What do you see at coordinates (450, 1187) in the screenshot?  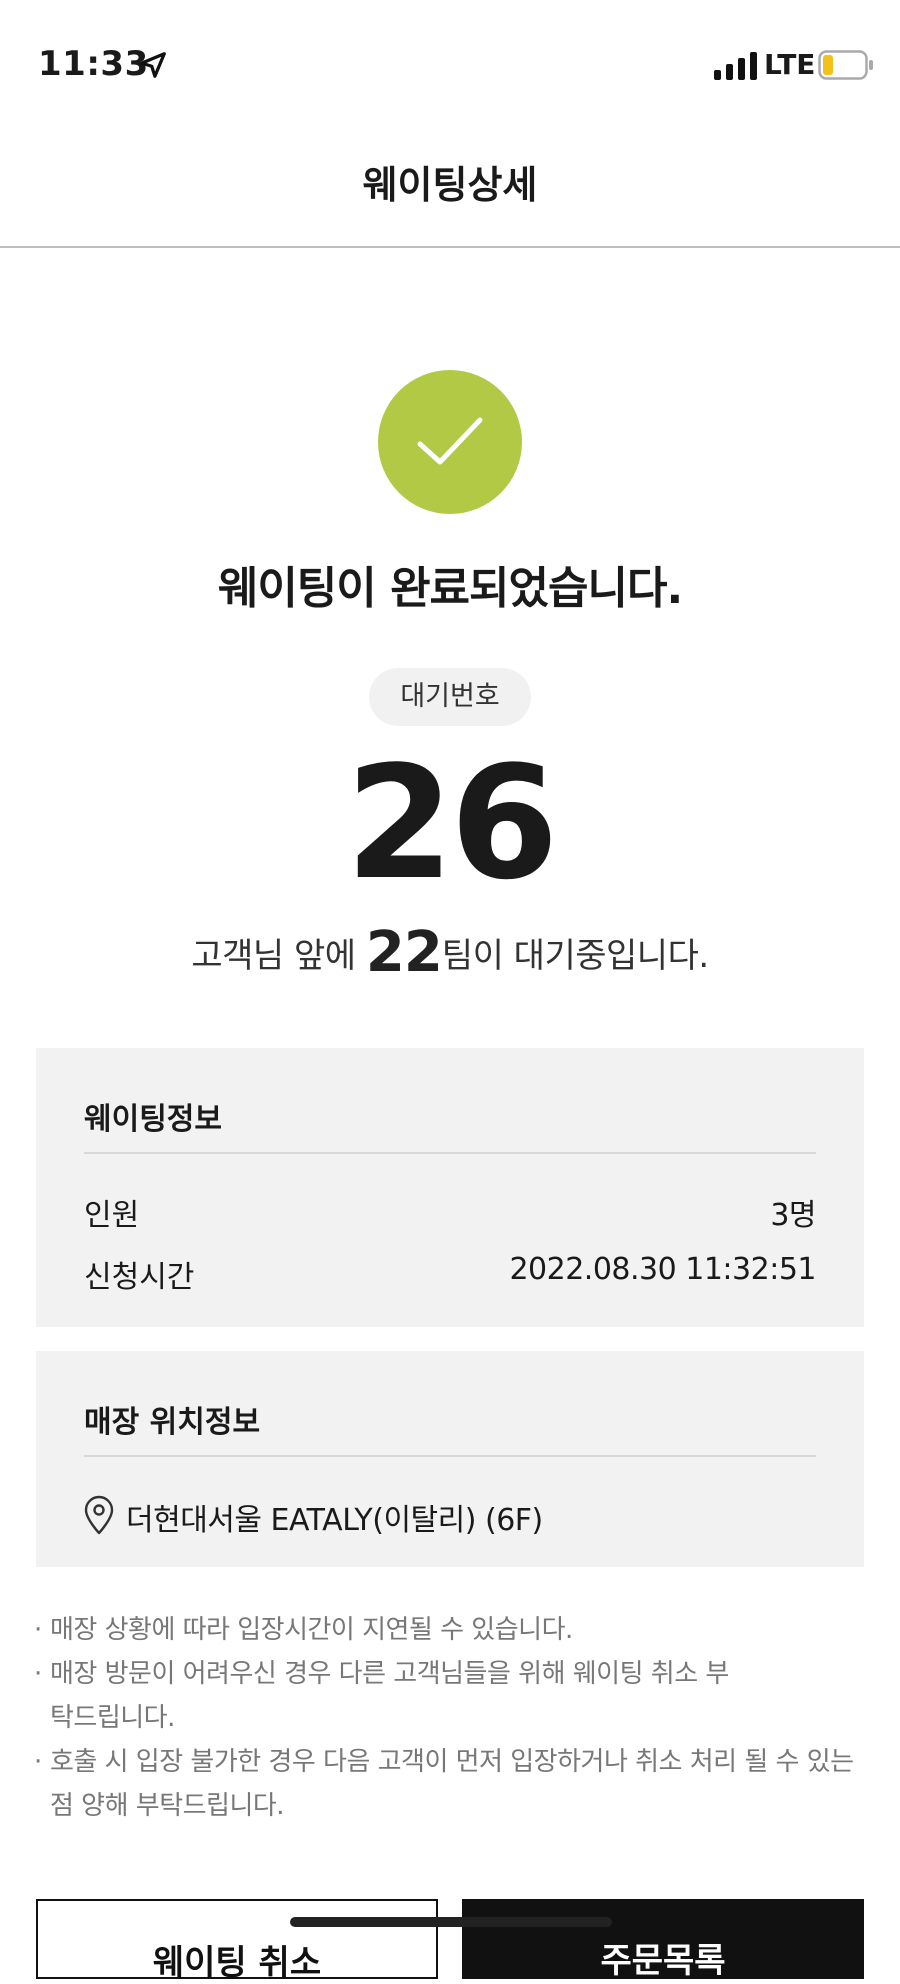 I see `waiting-info-card: 웨이팅정보 인원 3명 신청시간 2022.08.30 11:32:51` at bounding box center [450, 1187].